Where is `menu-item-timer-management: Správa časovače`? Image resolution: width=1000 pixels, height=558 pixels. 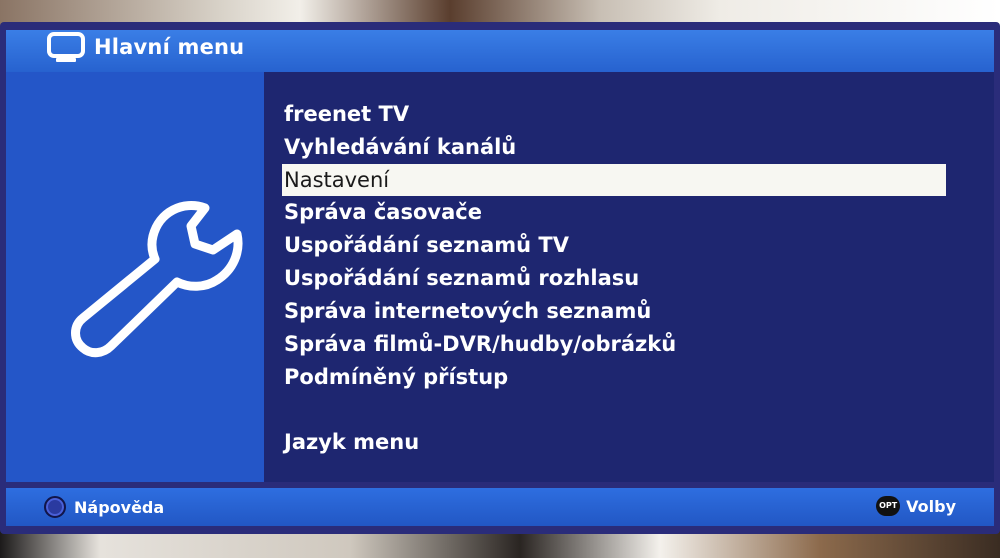 menu-item-timer-management: Správa časovače is located at coordinates (614, 212).